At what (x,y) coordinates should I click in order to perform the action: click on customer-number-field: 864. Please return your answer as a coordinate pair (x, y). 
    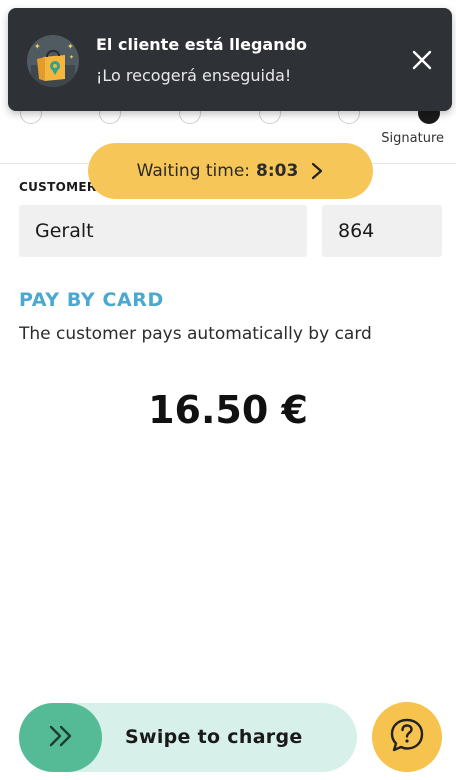
    Looking at the image, I should click on (382, 231).